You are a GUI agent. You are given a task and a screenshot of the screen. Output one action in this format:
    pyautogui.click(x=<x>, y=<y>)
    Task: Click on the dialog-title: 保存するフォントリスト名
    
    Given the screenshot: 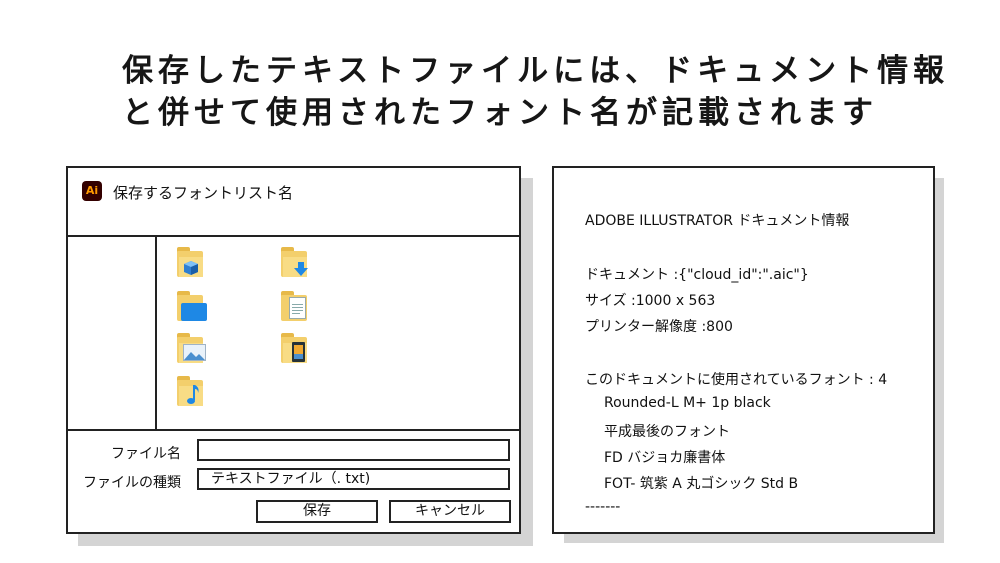 What is the action you would take?
    pyautogui.click(x=203, y=193)
    